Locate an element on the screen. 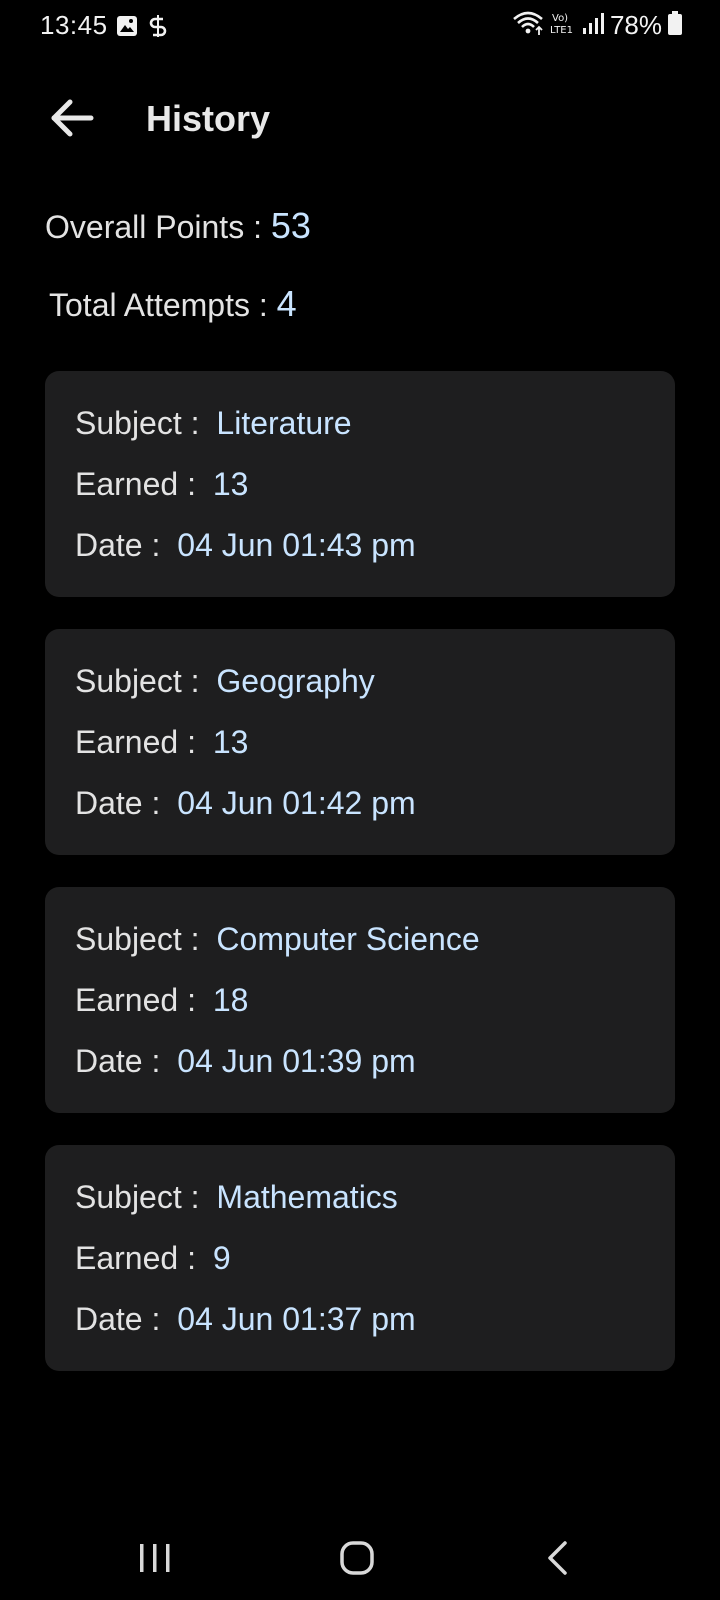 Image resolution: width=720 pixels, height=1600 pixels. date-row: Date : 04 Jun 01:37 pm is located at coordinates (375, 1329).